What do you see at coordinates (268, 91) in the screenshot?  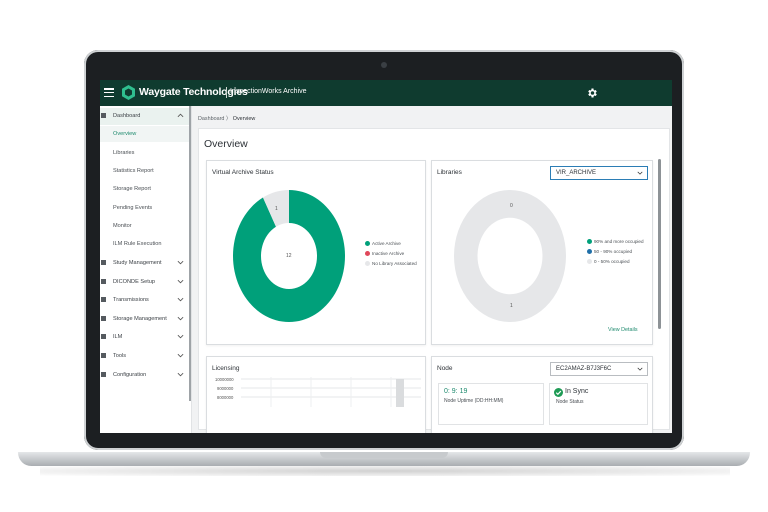 I see `product-name: InspectionWorks Archive` at bounding box center [268, 91].